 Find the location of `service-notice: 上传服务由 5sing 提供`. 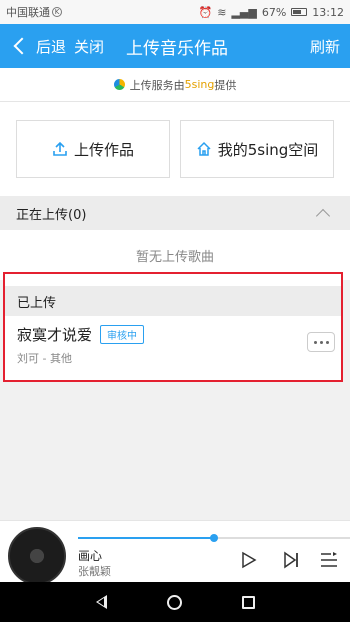

service-notice: 上传服务由 5sing 提供 is located at coordinates (175, 85).